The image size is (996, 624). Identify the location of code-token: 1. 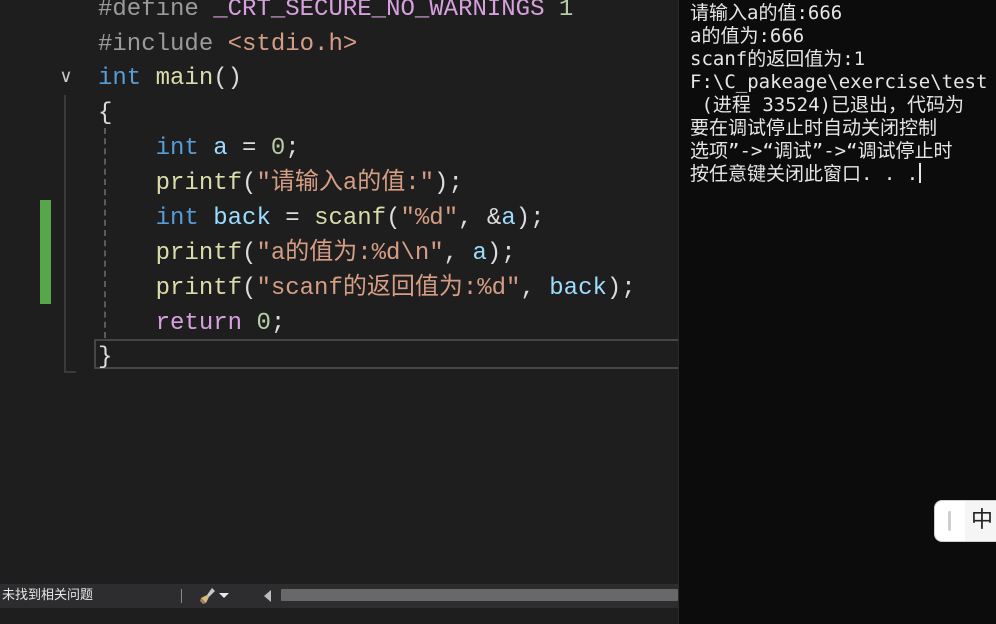
(566, 11).